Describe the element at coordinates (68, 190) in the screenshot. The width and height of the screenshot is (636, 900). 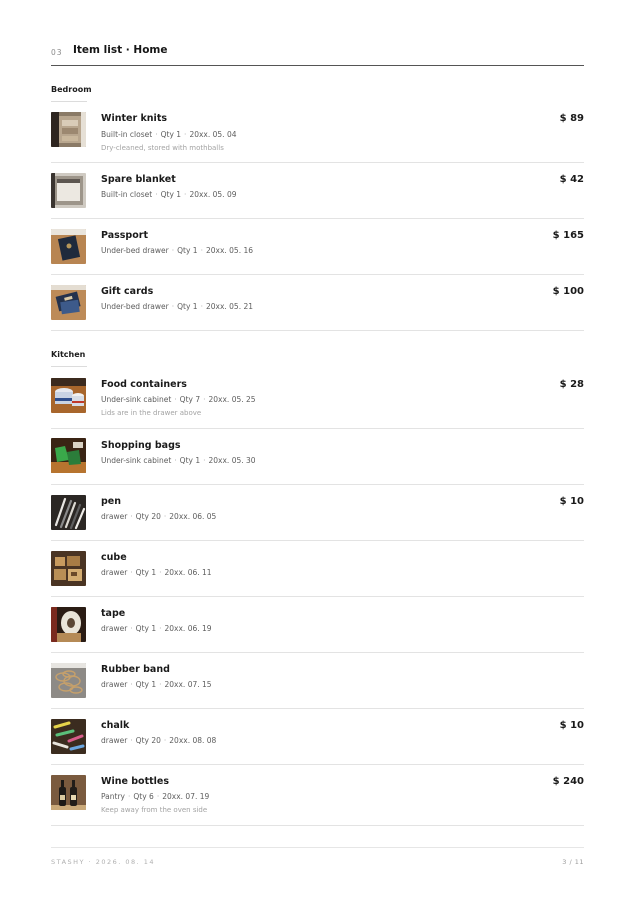
I see `closet-blanket-photo` at that location.